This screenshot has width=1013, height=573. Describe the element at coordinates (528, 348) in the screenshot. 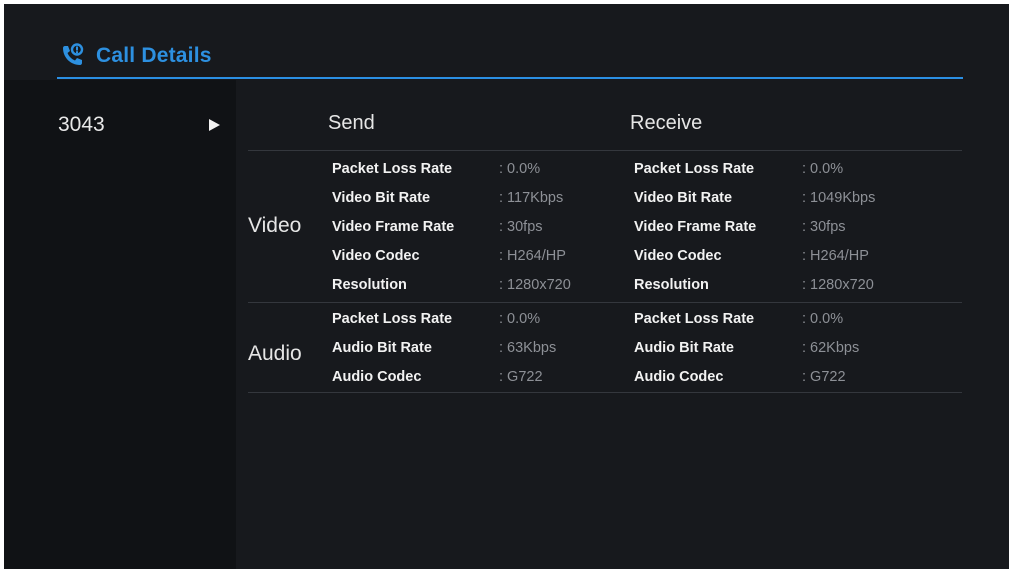

I see `send-stat-value: : 63Kbps` at that location.